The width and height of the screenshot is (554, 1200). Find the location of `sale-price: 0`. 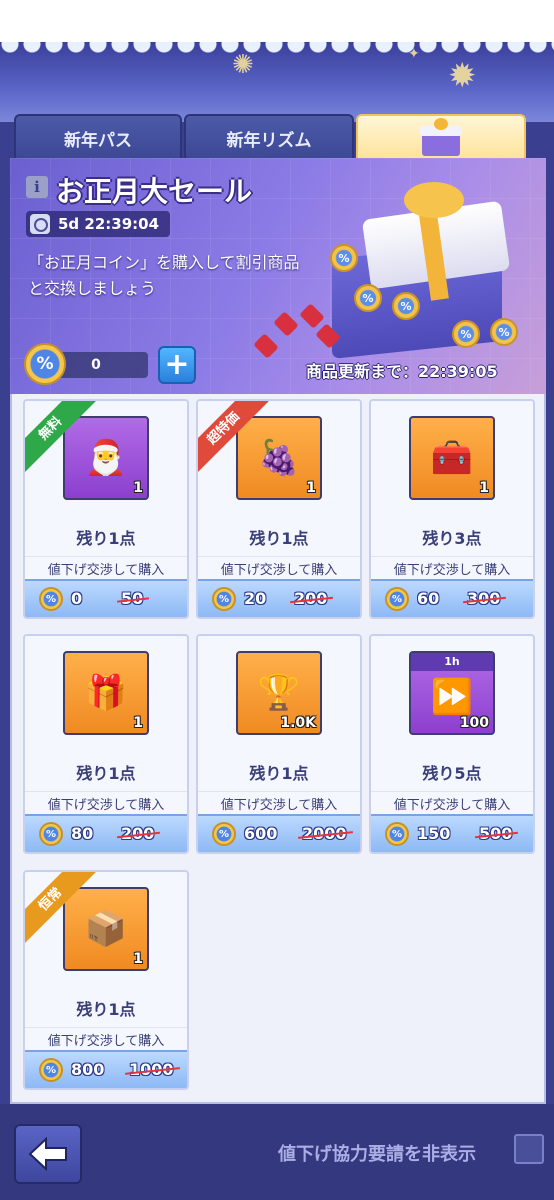

sale-price: 0 is located at coordinates (77, 598).